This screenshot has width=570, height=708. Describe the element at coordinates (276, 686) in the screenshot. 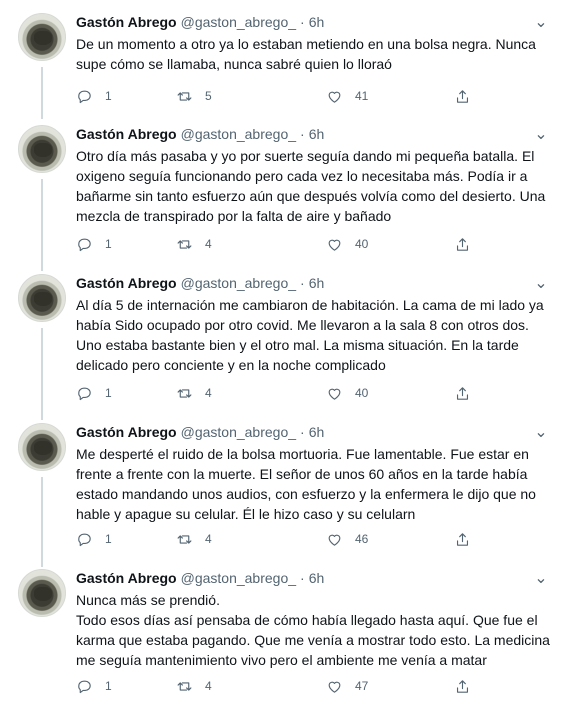

I see `tweet-actions: 1 4 47` at that location.